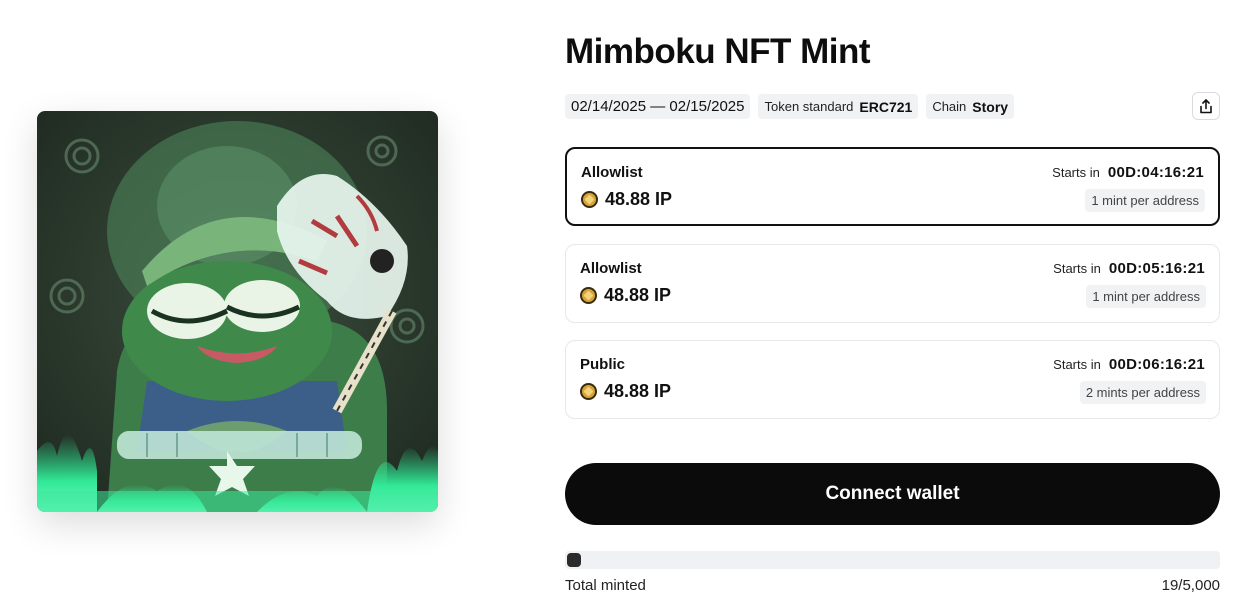  I want to click on total-minted-label: Total minted, so click(605, 585).